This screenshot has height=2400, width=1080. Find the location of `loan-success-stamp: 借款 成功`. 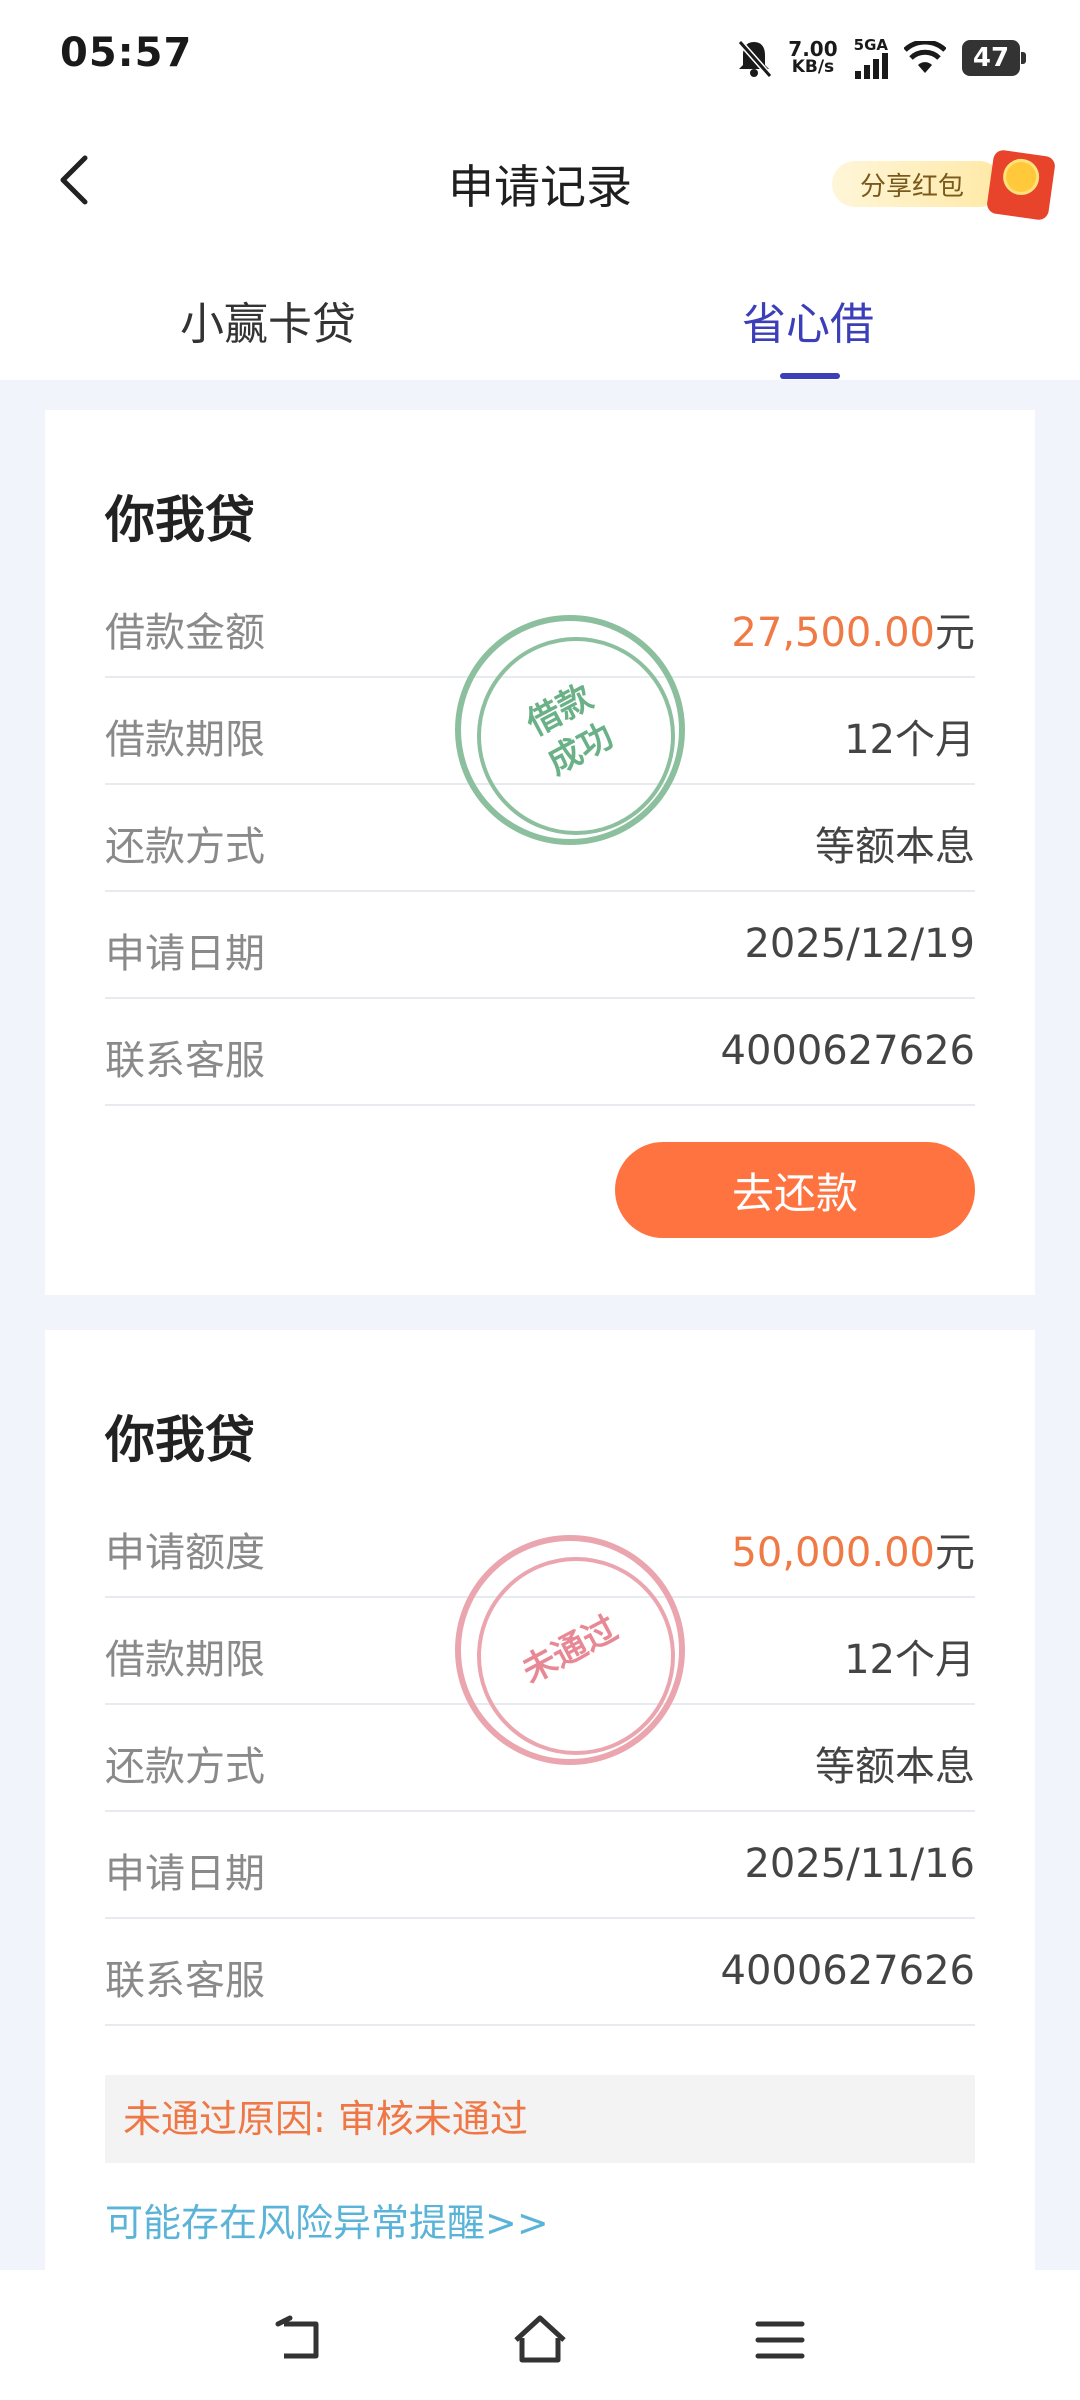

loan-success-stamp: 借款 成功 is located at coordinates (570, 730).